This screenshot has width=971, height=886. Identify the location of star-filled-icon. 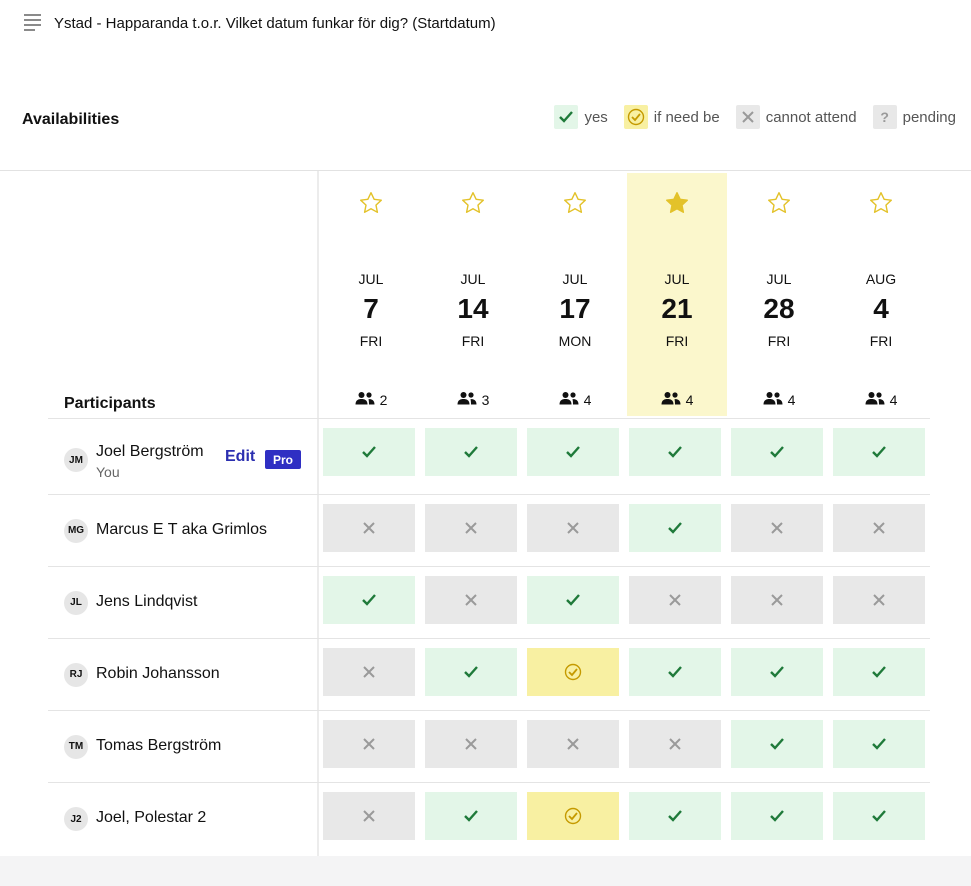
(677, 203).